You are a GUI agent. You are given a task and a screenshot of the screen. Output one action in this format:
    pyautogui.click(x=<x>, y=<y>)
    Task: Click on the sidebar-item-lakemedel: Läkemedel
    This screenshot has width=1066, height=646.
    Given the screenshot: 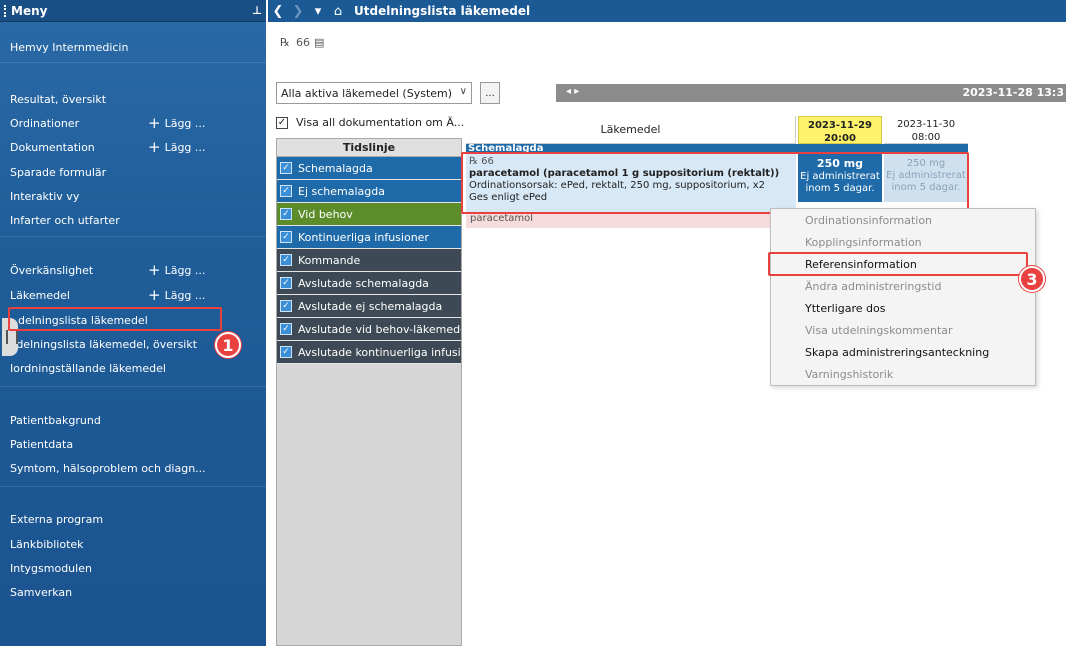 What is the action you would take?
    pyautogui.click(x=40, y=295)
    